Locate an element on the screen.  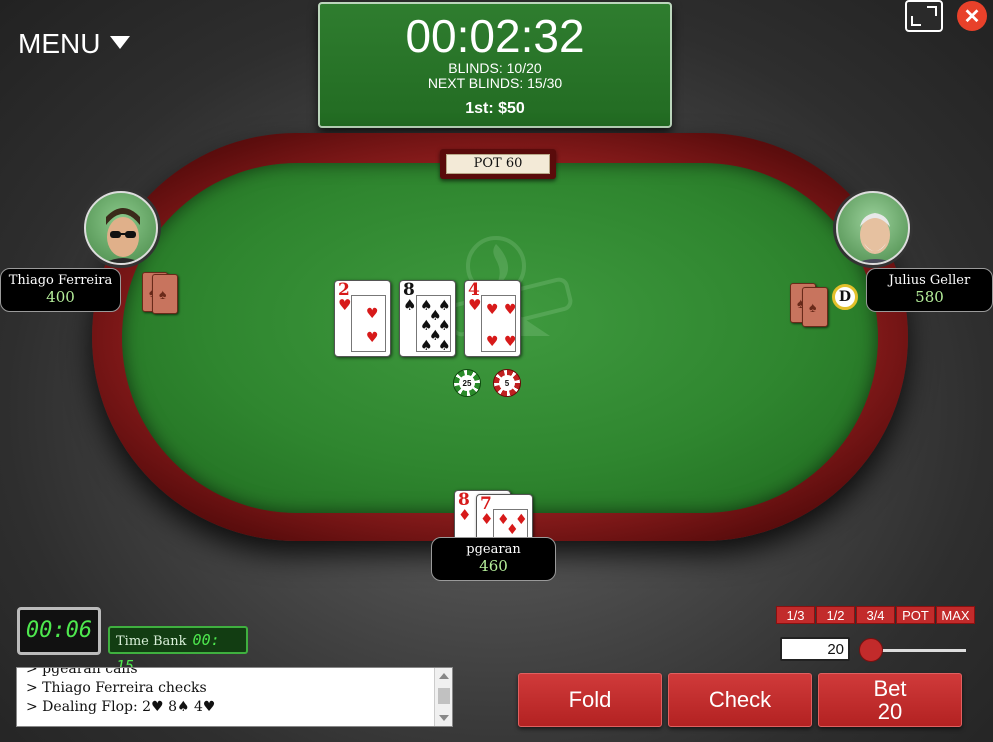
bet-button: Bet 20 is located at coordinates (890, 700).